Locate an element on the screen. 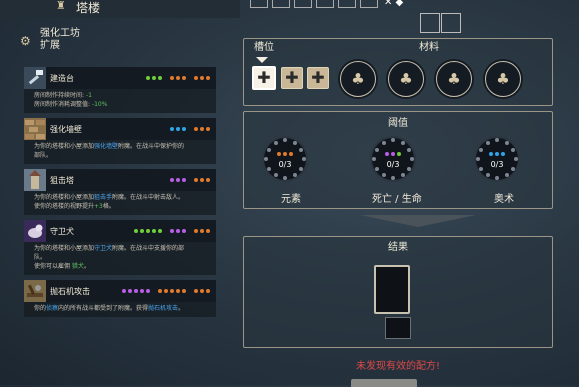  description-text: 附魔。在战斗中射击敌人。 is located at coordinates (148, 197).